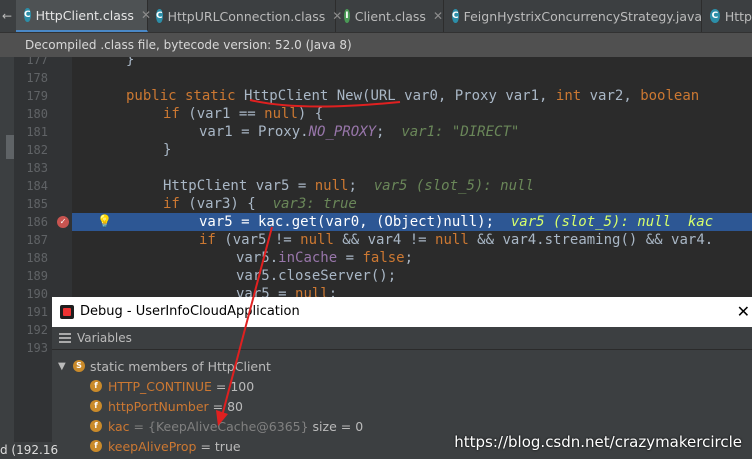 The image size is (752, 459). Describe the element at coordinates (37, 276) in the screenshot. I see `line-number: 189` at that location.